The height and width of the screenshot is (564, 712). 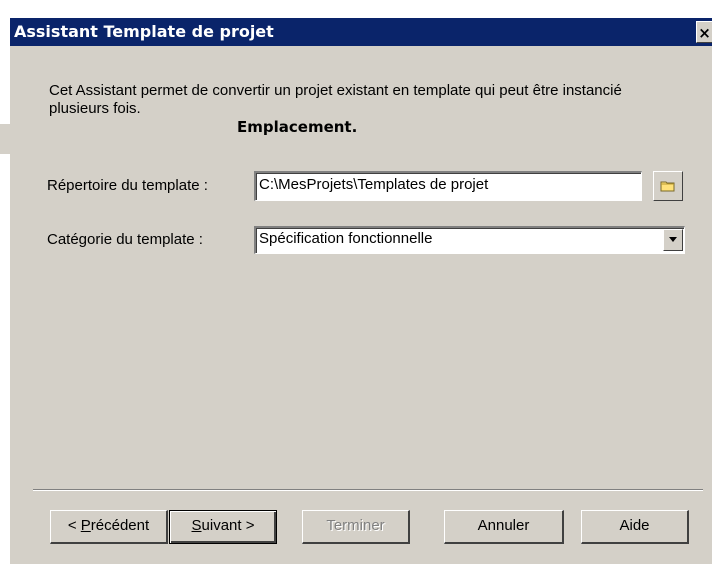 What do you see at coordinates (228, 525) in the screenshot?
I see `next-label: uivant >` at bounding box center [228, 525].